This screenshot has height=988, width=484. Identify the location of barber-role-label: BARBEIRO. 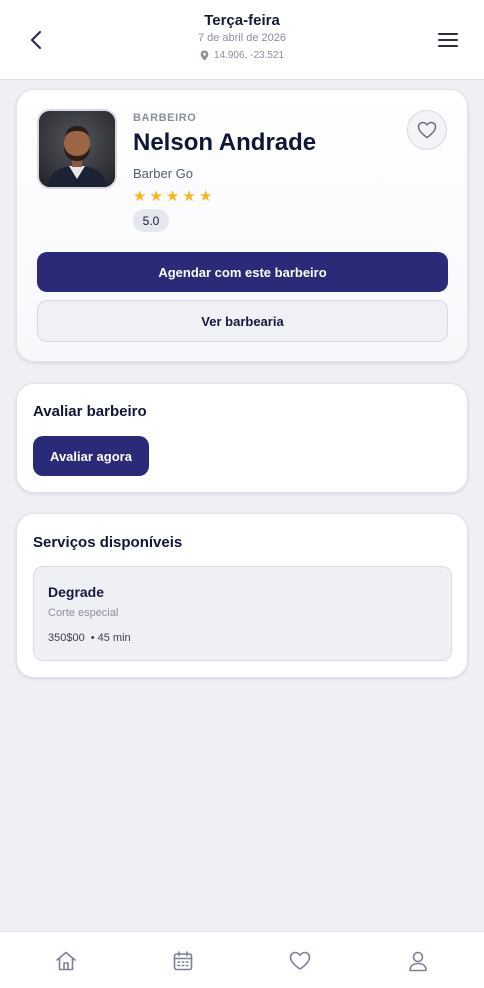
(165, 118).